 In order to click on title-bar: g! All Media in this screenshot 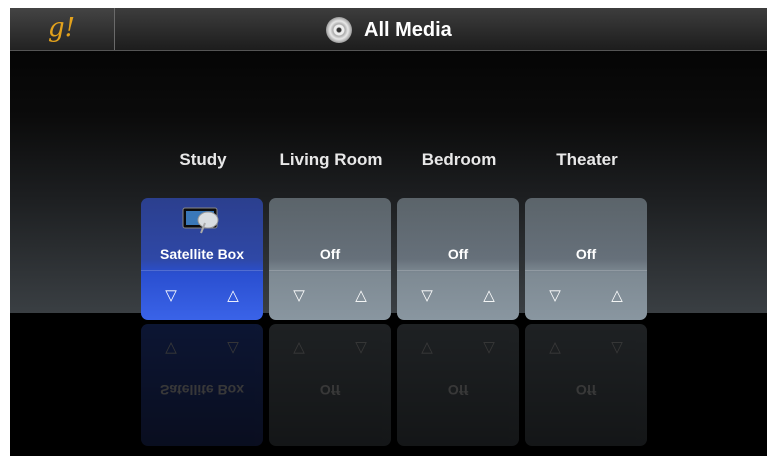, I will do `click(388, 29)`.